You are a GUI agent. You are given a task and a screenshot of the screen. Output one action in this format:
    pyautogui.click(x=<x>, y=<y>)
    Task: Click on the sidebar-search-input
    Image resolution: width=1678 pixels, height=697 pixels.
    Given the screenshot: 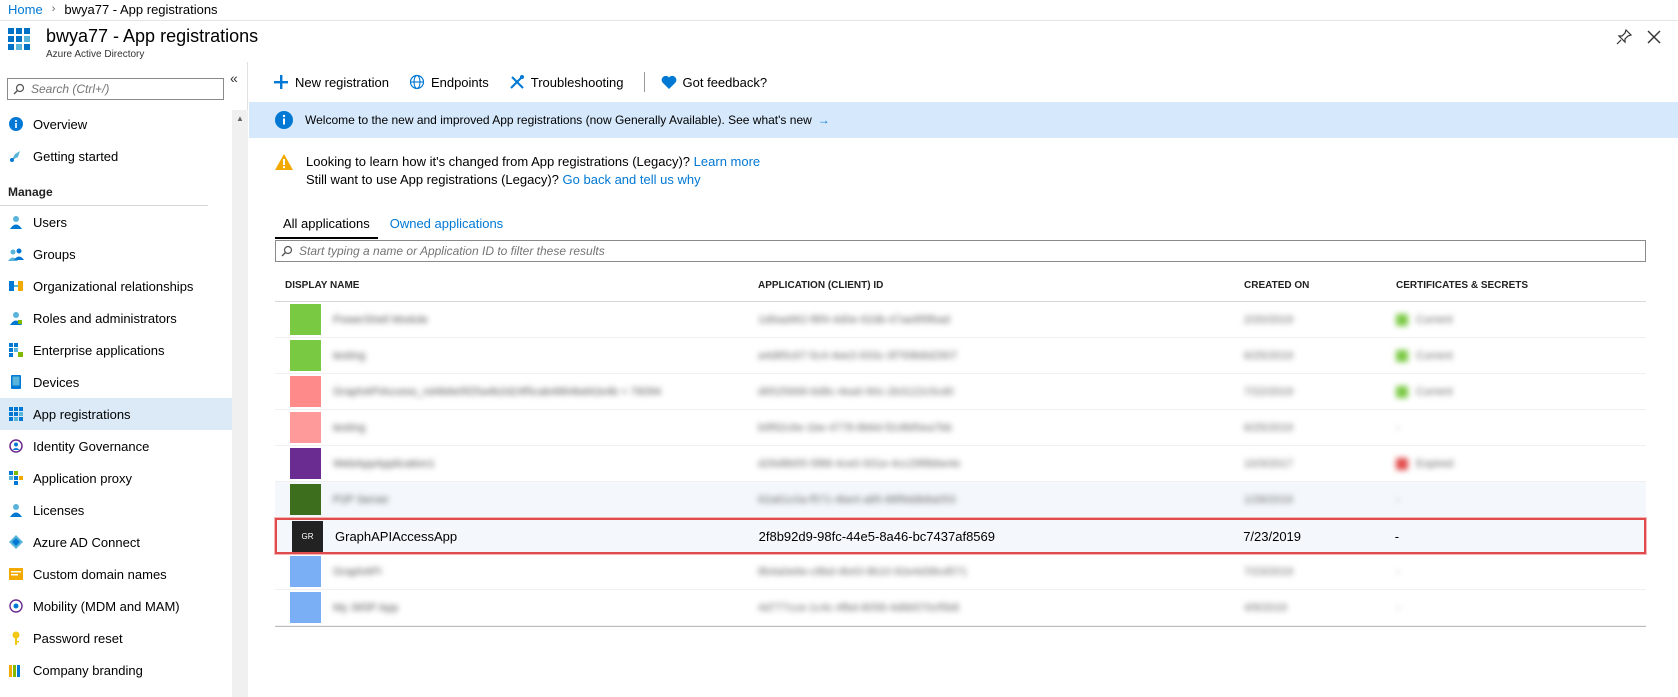 What is the action you would take?
    pyautogui.click(x=126, y=89)
    